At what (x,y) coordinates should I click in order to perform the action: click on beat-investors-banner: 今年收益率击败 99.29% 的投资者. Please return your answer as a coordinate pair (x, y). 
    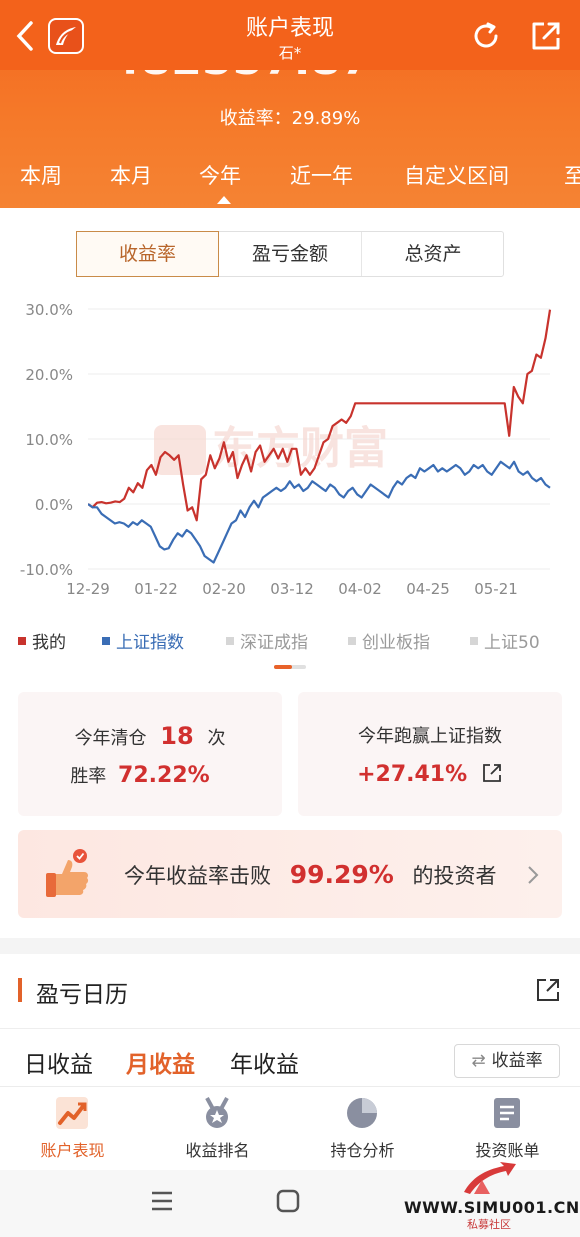
    Looking at the image, I should click on (290, 874).